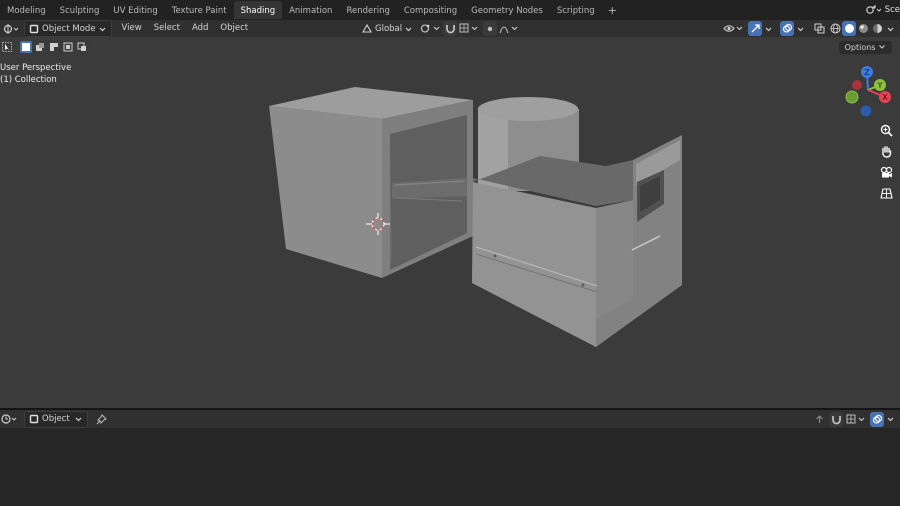 The image size is (900, 506). I want to click on select-new-icon, so click(26, 47).